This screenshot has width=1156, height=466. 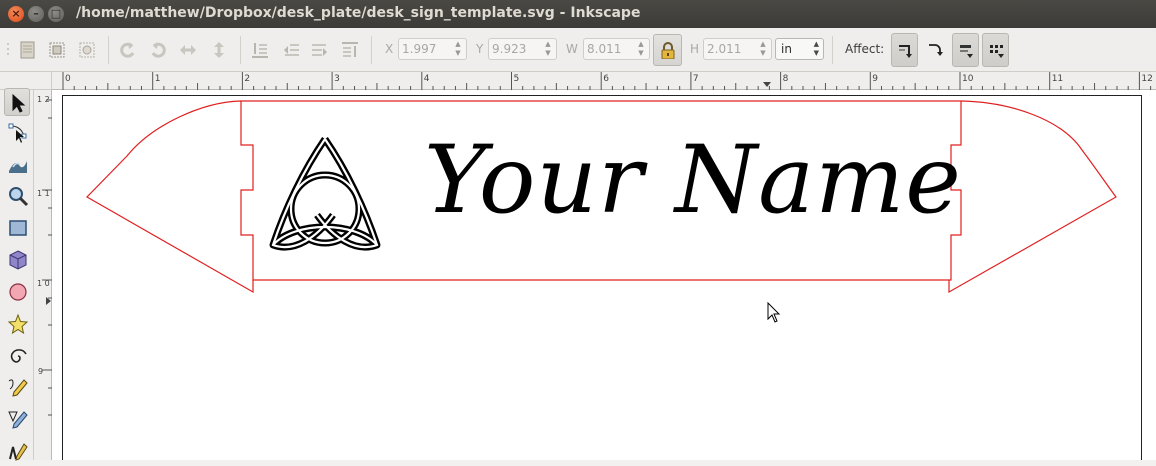 What do you see at coordinates (291, 50) in the screenshot?
I see `lower-icon` at bounding box center [291, 50].